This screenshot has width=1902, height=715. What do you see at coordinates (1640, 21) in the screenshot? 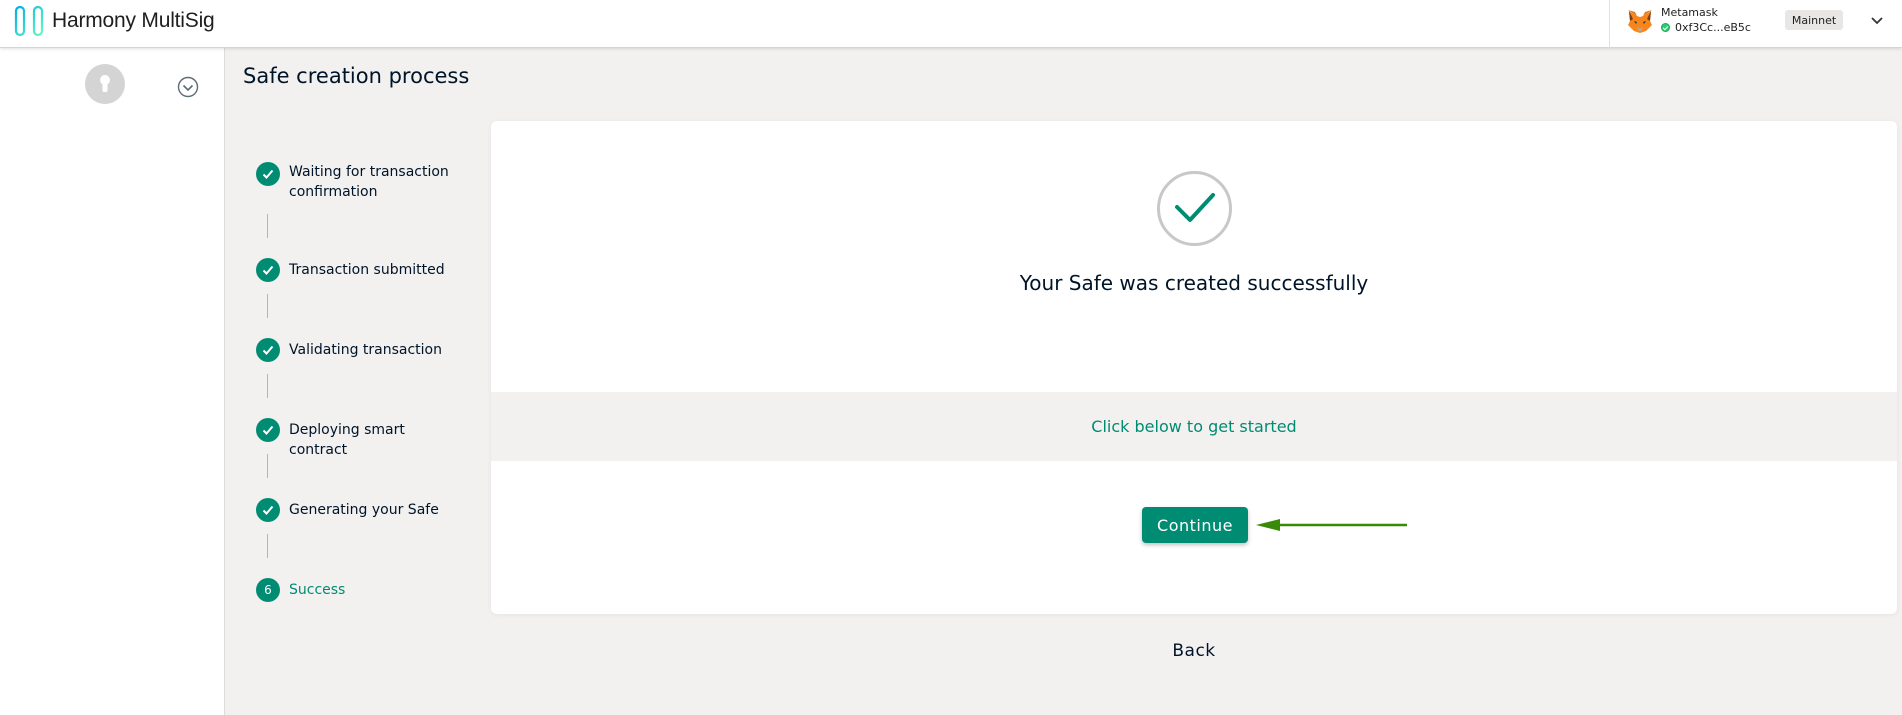
I see `metamask-fox-icon` at bounding box center [1640, 21].